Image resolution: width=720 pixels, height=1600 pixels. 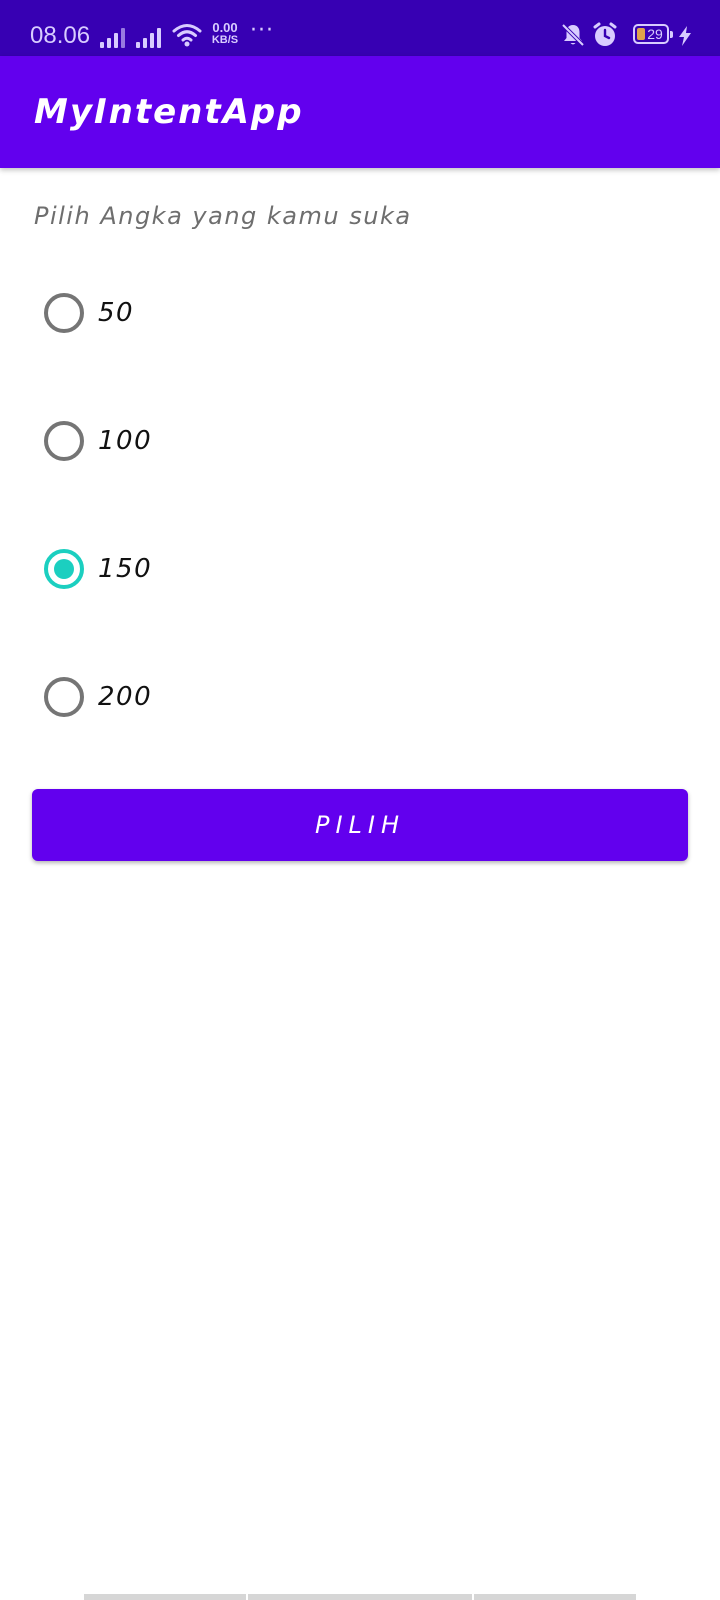 I want to click on net-speed: 0.00 KB/S, so click(x=225, y=33).